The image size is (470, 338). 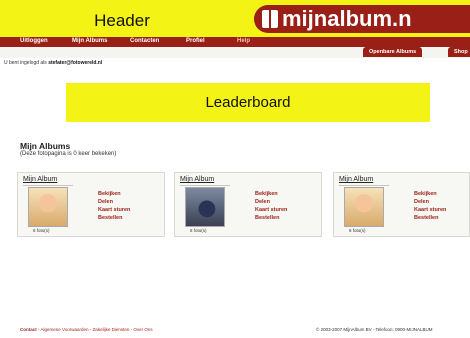 What do you see at coordinates (243, 41) in the screenshot?
I see `nav-item-help: Help` at bounding box center [243, 41].